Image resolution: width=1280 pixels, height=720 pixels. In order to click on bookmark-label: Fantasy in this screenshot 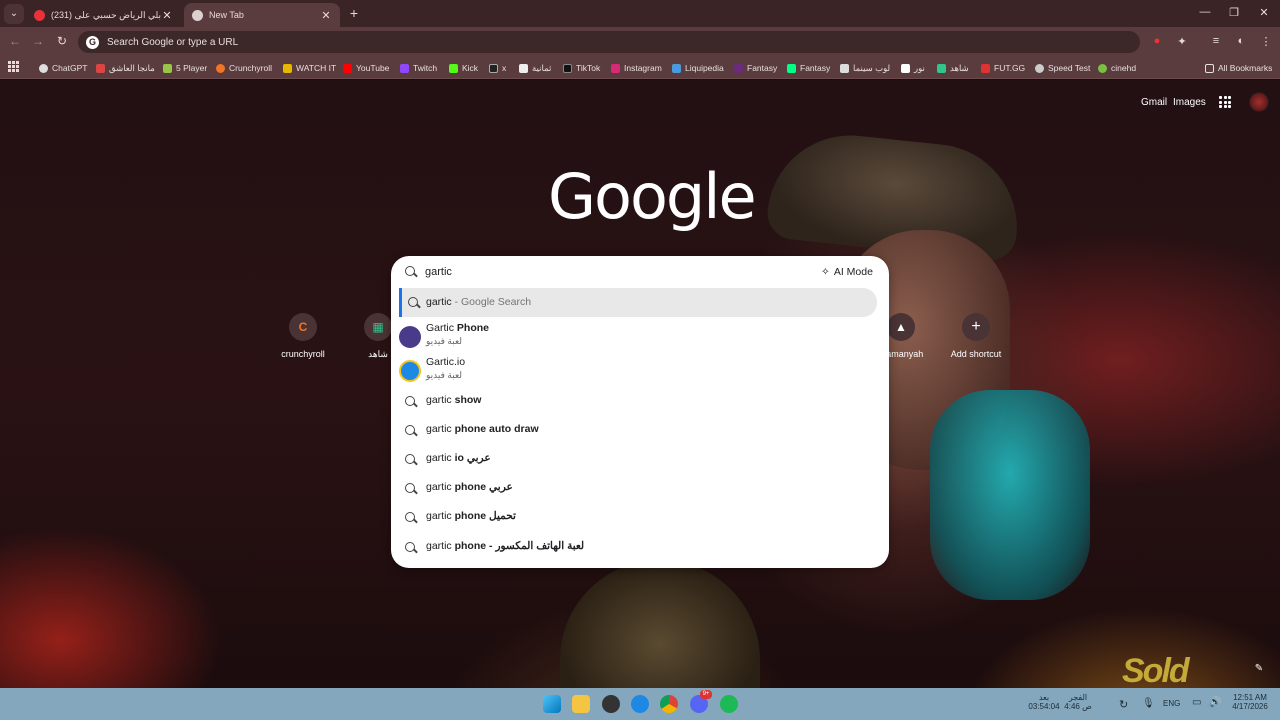, I will do `click(762, 68)`.